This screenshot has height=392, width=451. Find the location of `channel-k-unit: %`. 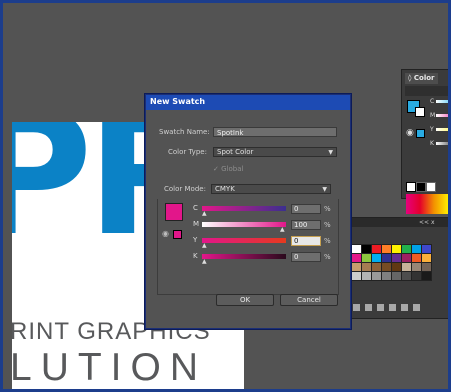

channel-k-unit: % is located at coordinates (327, 257).